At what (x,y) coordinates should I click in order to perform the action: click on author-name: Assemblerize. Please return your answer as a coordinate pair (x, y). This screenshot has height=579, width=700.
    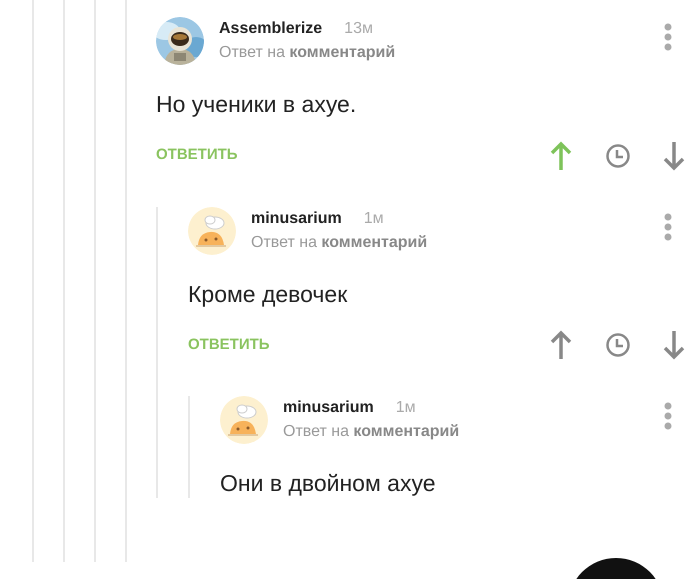
    Looking at the image, I should click on (270, 29).